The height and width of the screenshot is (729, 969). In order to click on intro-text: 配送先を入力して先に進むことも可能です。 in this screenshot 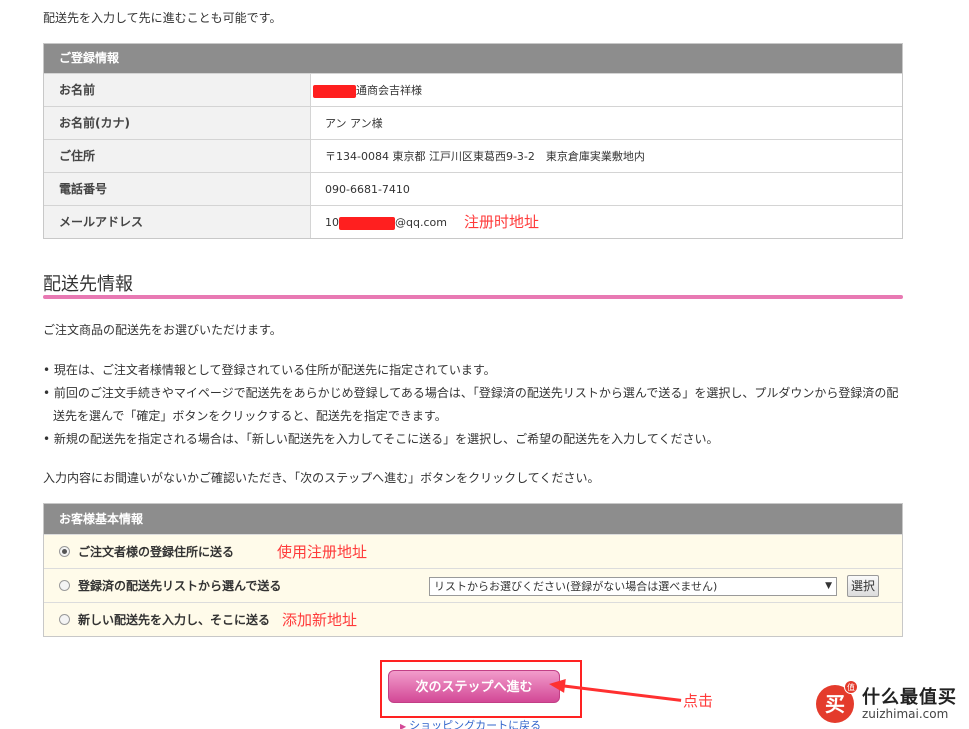, I will do `click(162, 18)`.